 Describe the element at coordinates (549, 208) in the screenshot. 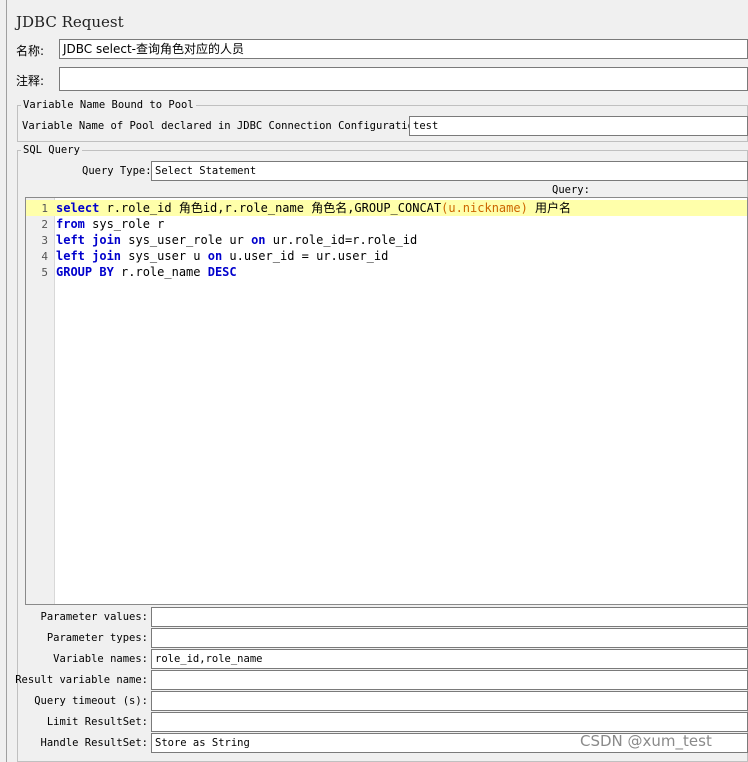

I see `sql-text: 用户名` at that location.